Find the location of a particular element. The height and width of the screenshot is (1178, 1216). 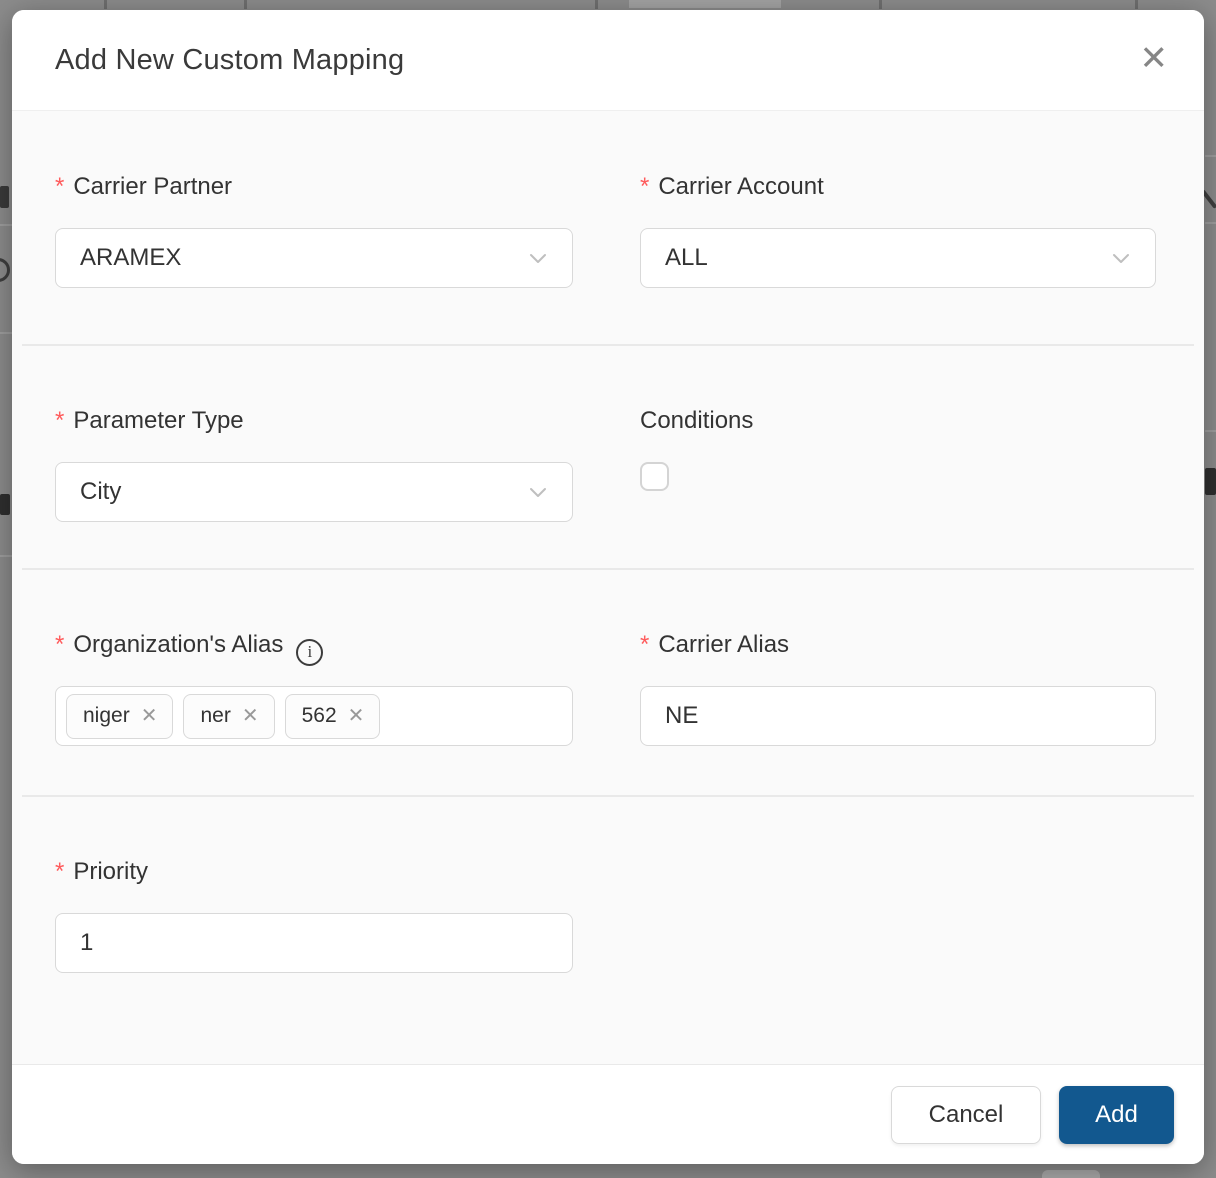

alias-tag: niger ✕ is located at coordinates (120, 716).